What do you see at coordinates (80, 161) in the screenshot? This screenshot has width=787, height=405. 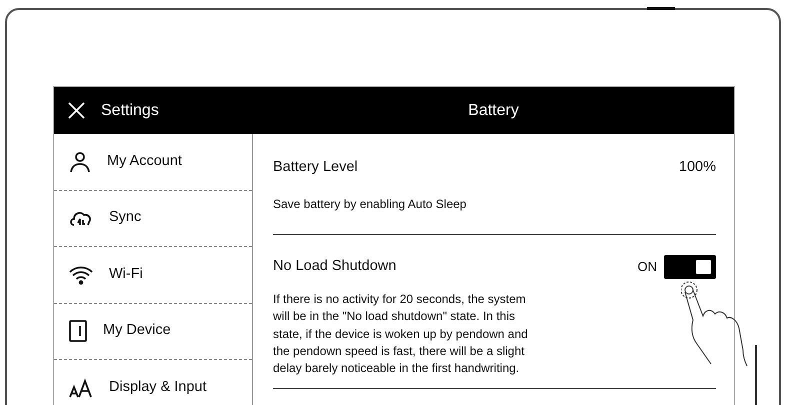 I see `person-icon` at bounding box center [80, 161].